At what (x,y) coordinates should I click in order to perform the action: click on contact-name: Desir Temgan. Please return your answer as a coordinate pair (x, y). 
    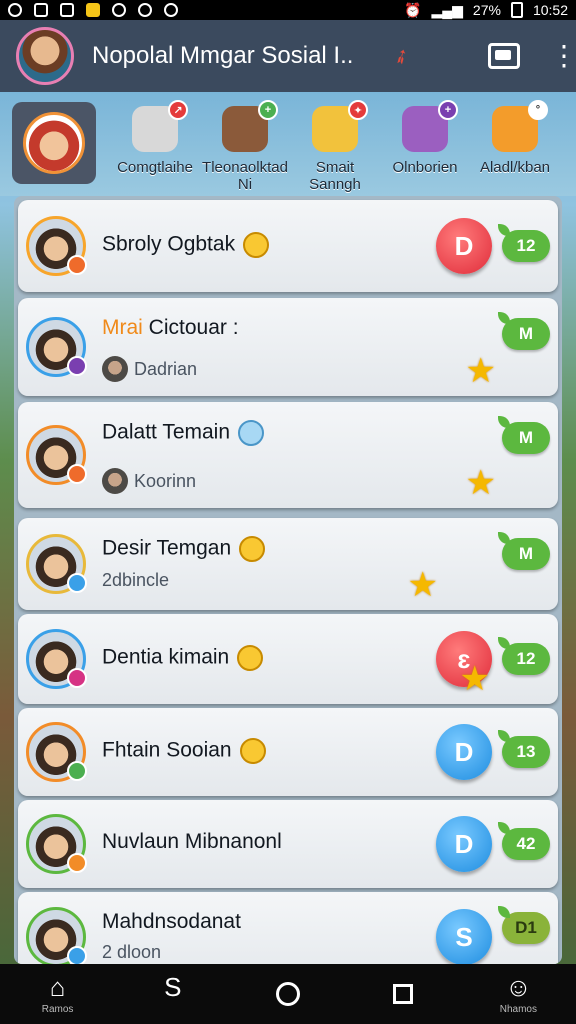
    Looking at the image, I should click on (184, 549).